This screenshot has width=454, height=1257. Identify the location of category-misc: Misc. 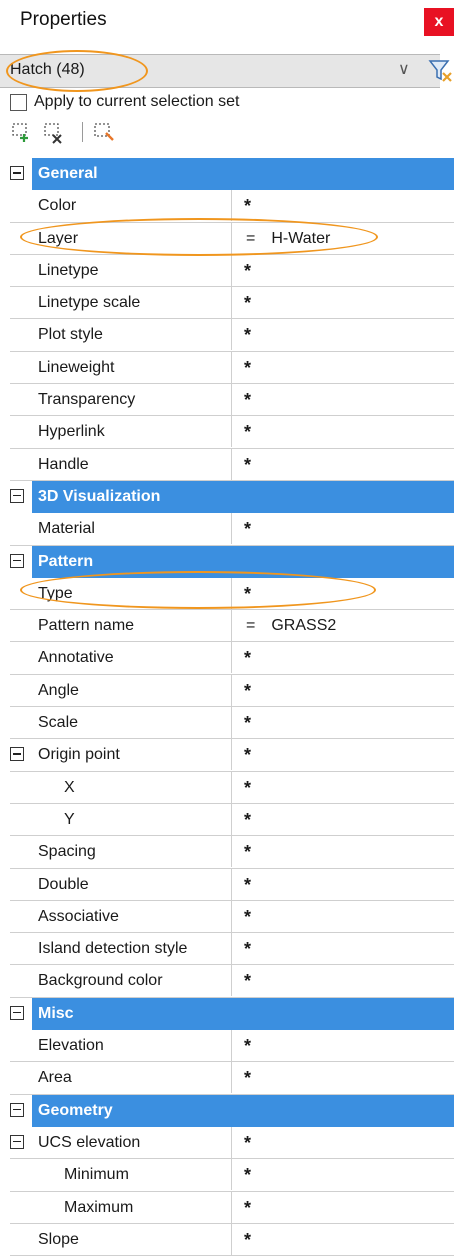
(232, 1014).